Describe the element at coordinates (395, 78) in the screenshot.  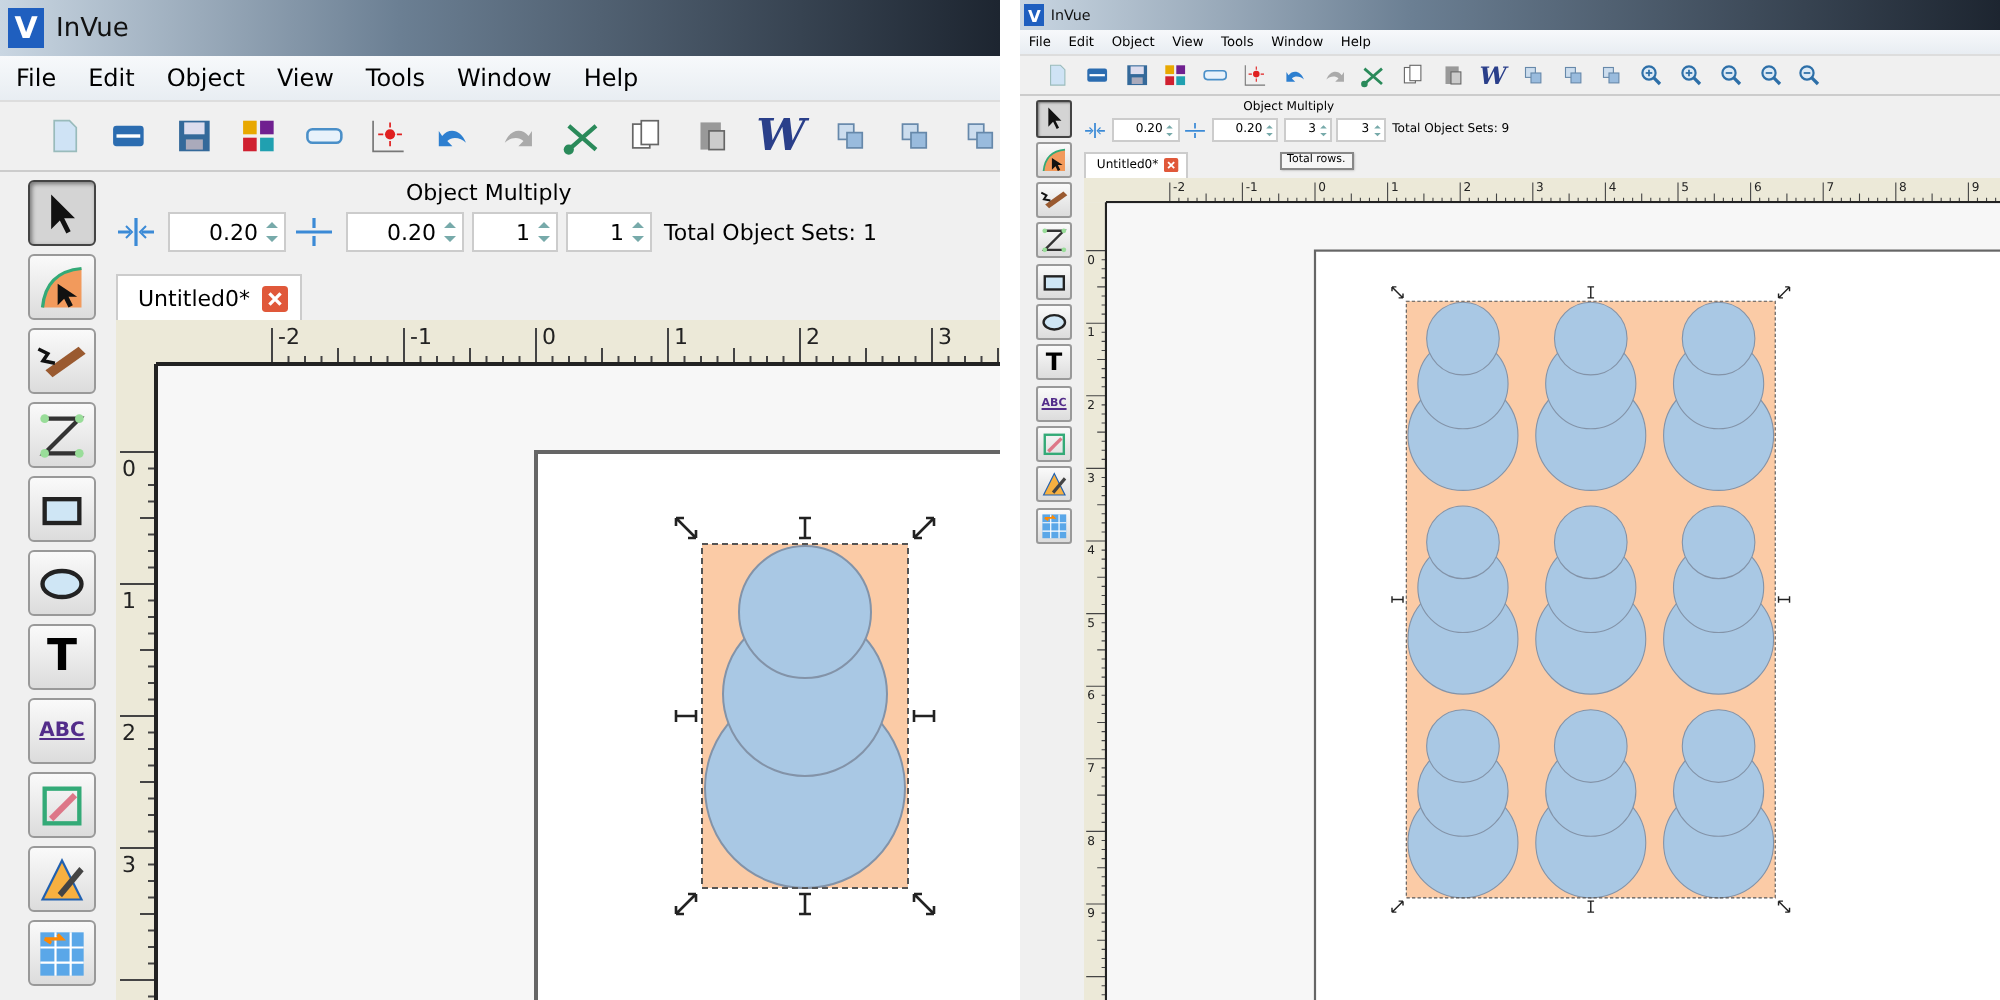
I see `menu-item: Tools` at that location.